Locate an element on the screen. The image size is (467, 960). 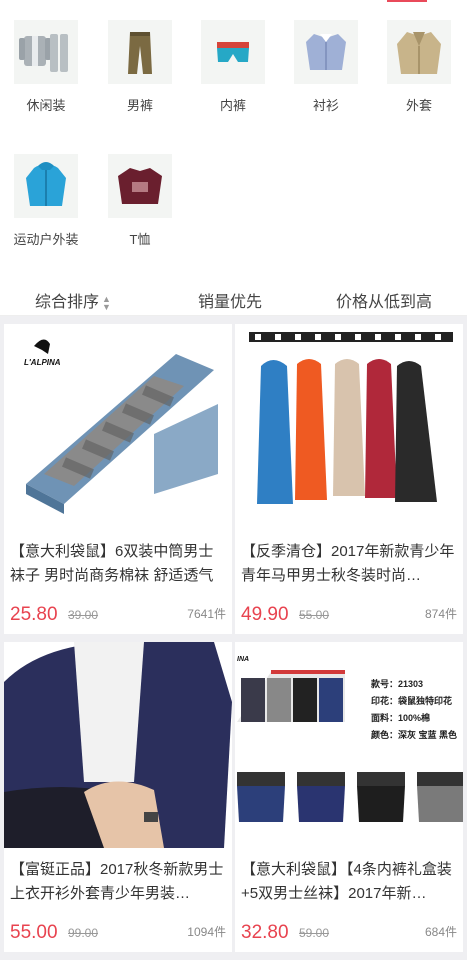
product-sold-count: 1094件 is located at coordinates (206, 932).